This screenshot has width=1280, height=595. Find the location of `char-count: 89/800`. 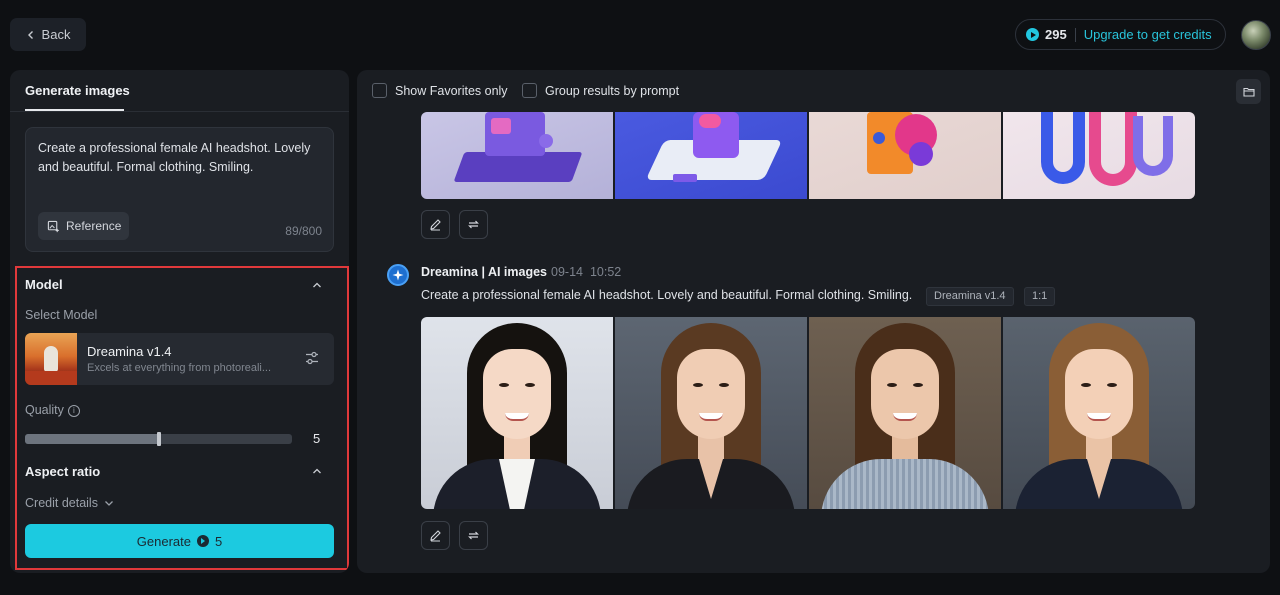

char-count: 89/800 is located at coordinates (303, 231).